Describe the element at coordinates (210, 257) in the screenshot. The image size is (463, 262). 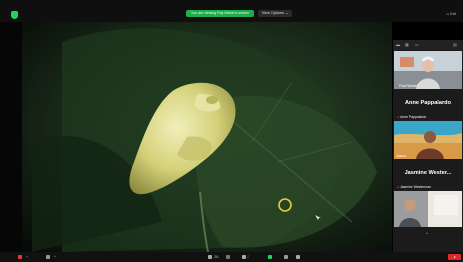
I see `participants-icon` at that location.